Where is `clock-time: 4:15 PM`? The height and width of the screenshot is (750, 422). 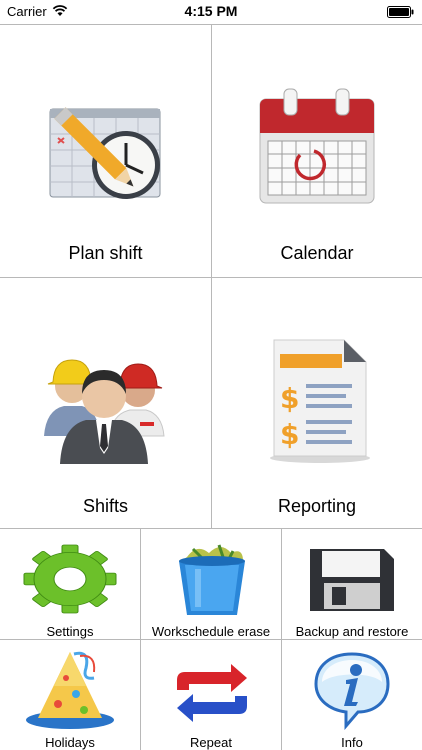 clock-time: 4:15 PM is located at coordinates (211, 11).